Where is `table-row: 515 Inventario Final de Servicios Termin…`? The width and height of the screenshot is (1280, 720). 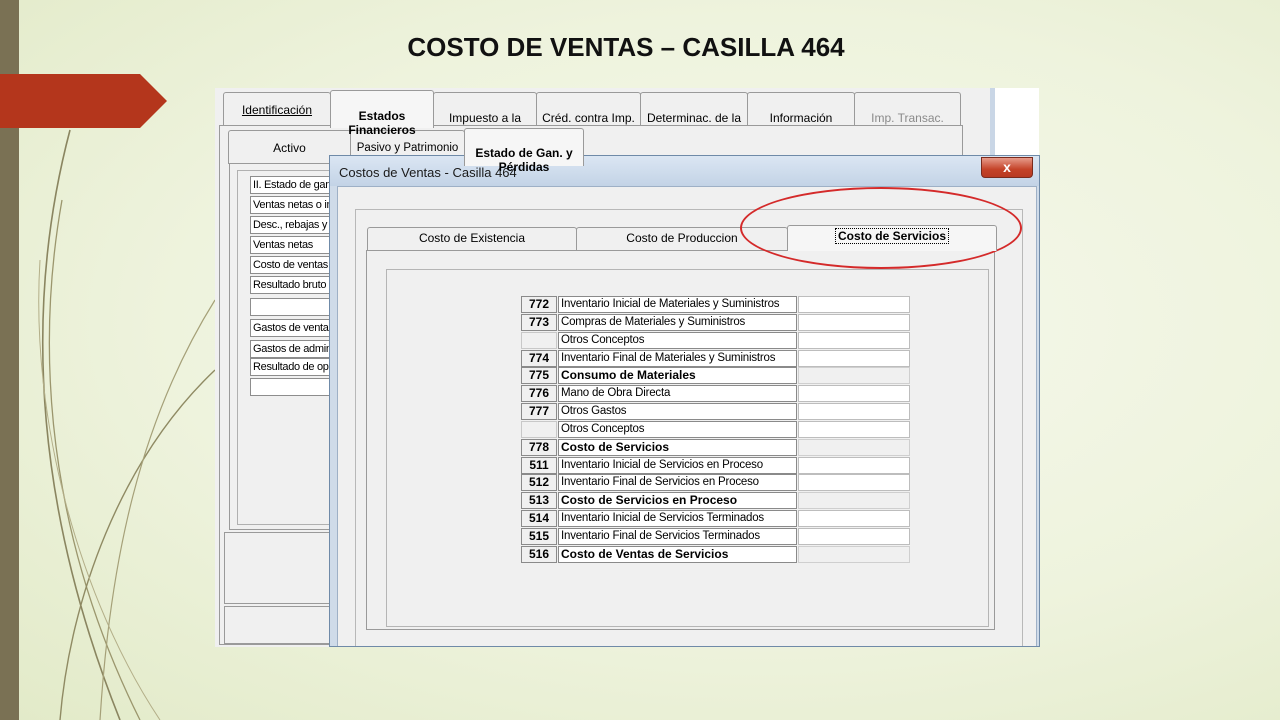
table-row: 515 Inventario Final de Servicios Termin… is located at coordinates (716, 536).